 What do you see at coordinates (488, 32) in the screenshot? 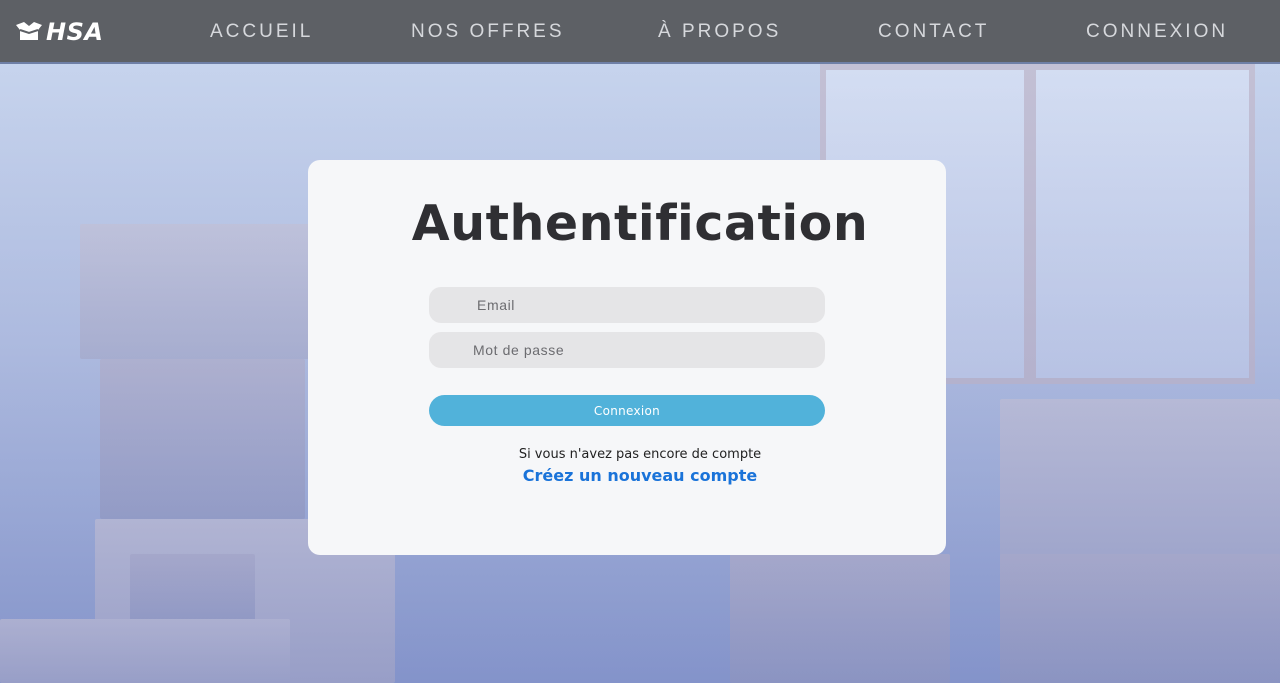
I see `nav-item-nos-offres: NOS OFFRES` at bounding box center [488, 32].